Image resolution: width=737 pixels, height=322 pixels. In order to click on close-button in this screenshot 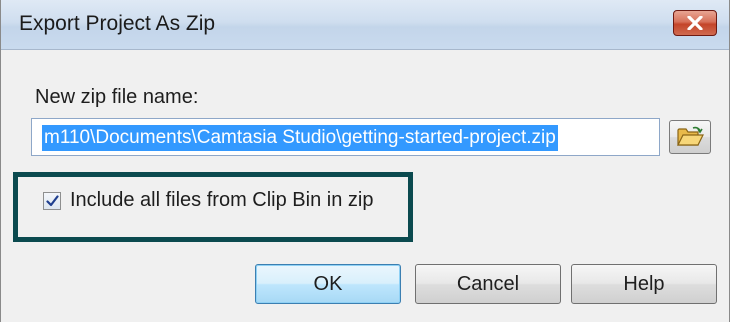, I will do `click(695, 23)`.